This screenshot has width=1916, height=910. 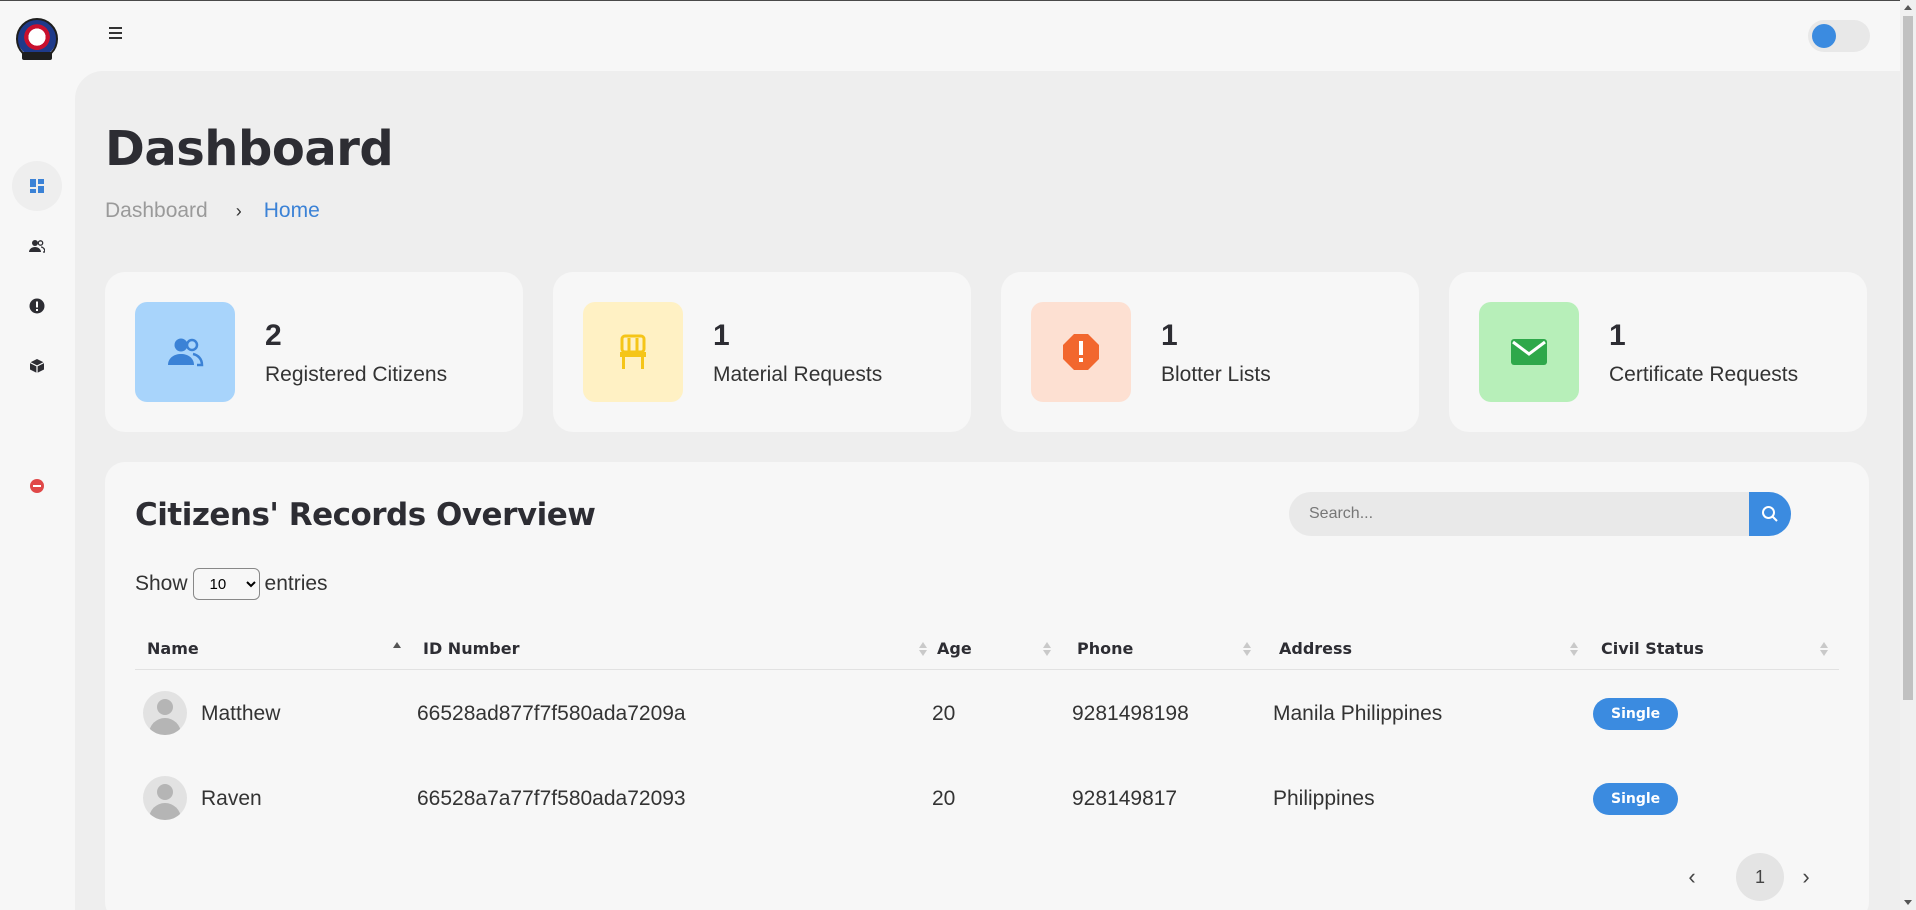 What do you see at coordinates (958, 0) in the screenshot?
I see `window-top-border` at bounding box center [958, 0].